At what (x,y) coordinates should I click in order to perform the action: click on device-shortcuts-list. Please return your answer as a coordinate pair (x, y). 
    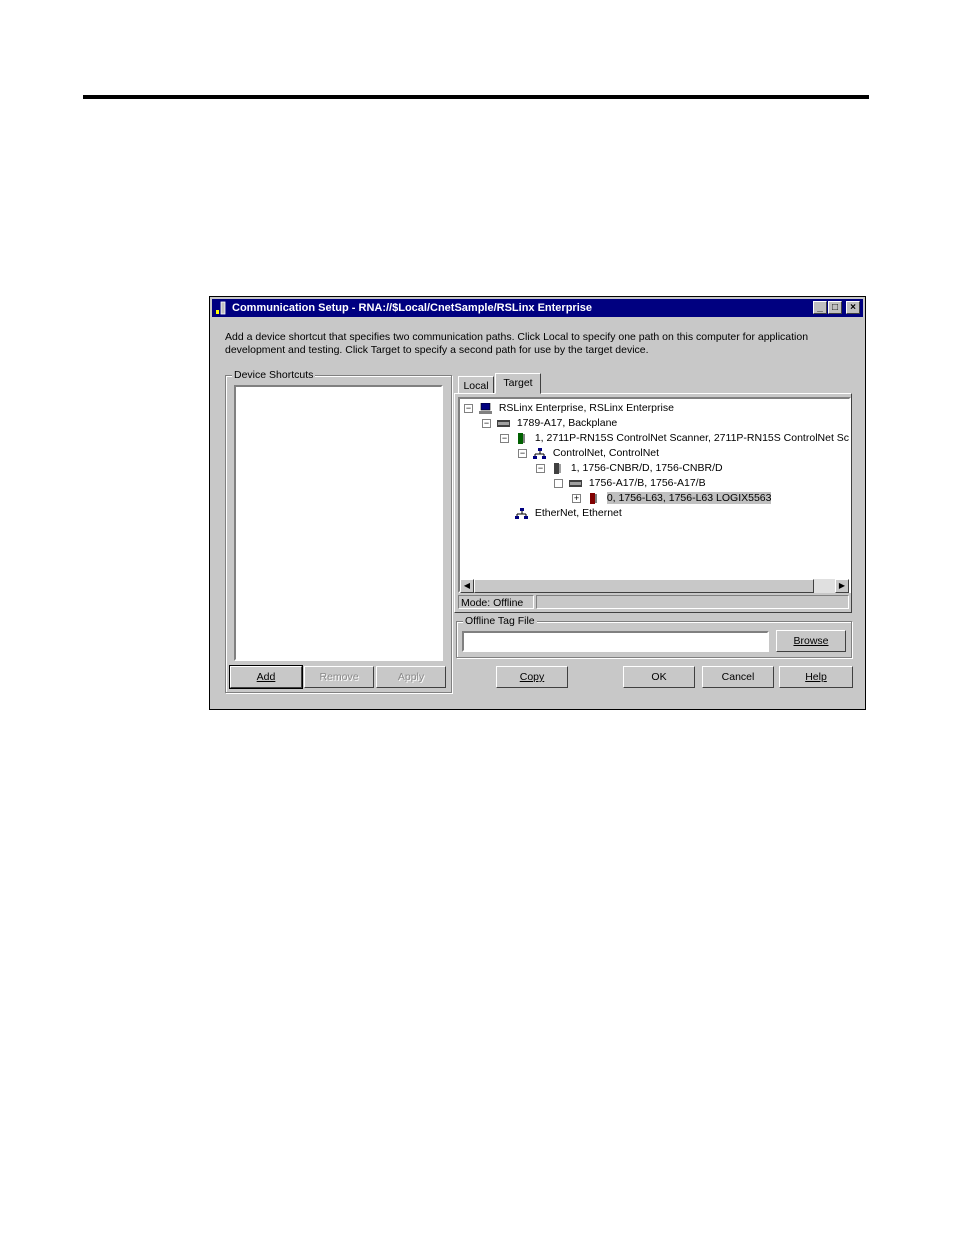
    Looking at the image, I should click on (338, 523).